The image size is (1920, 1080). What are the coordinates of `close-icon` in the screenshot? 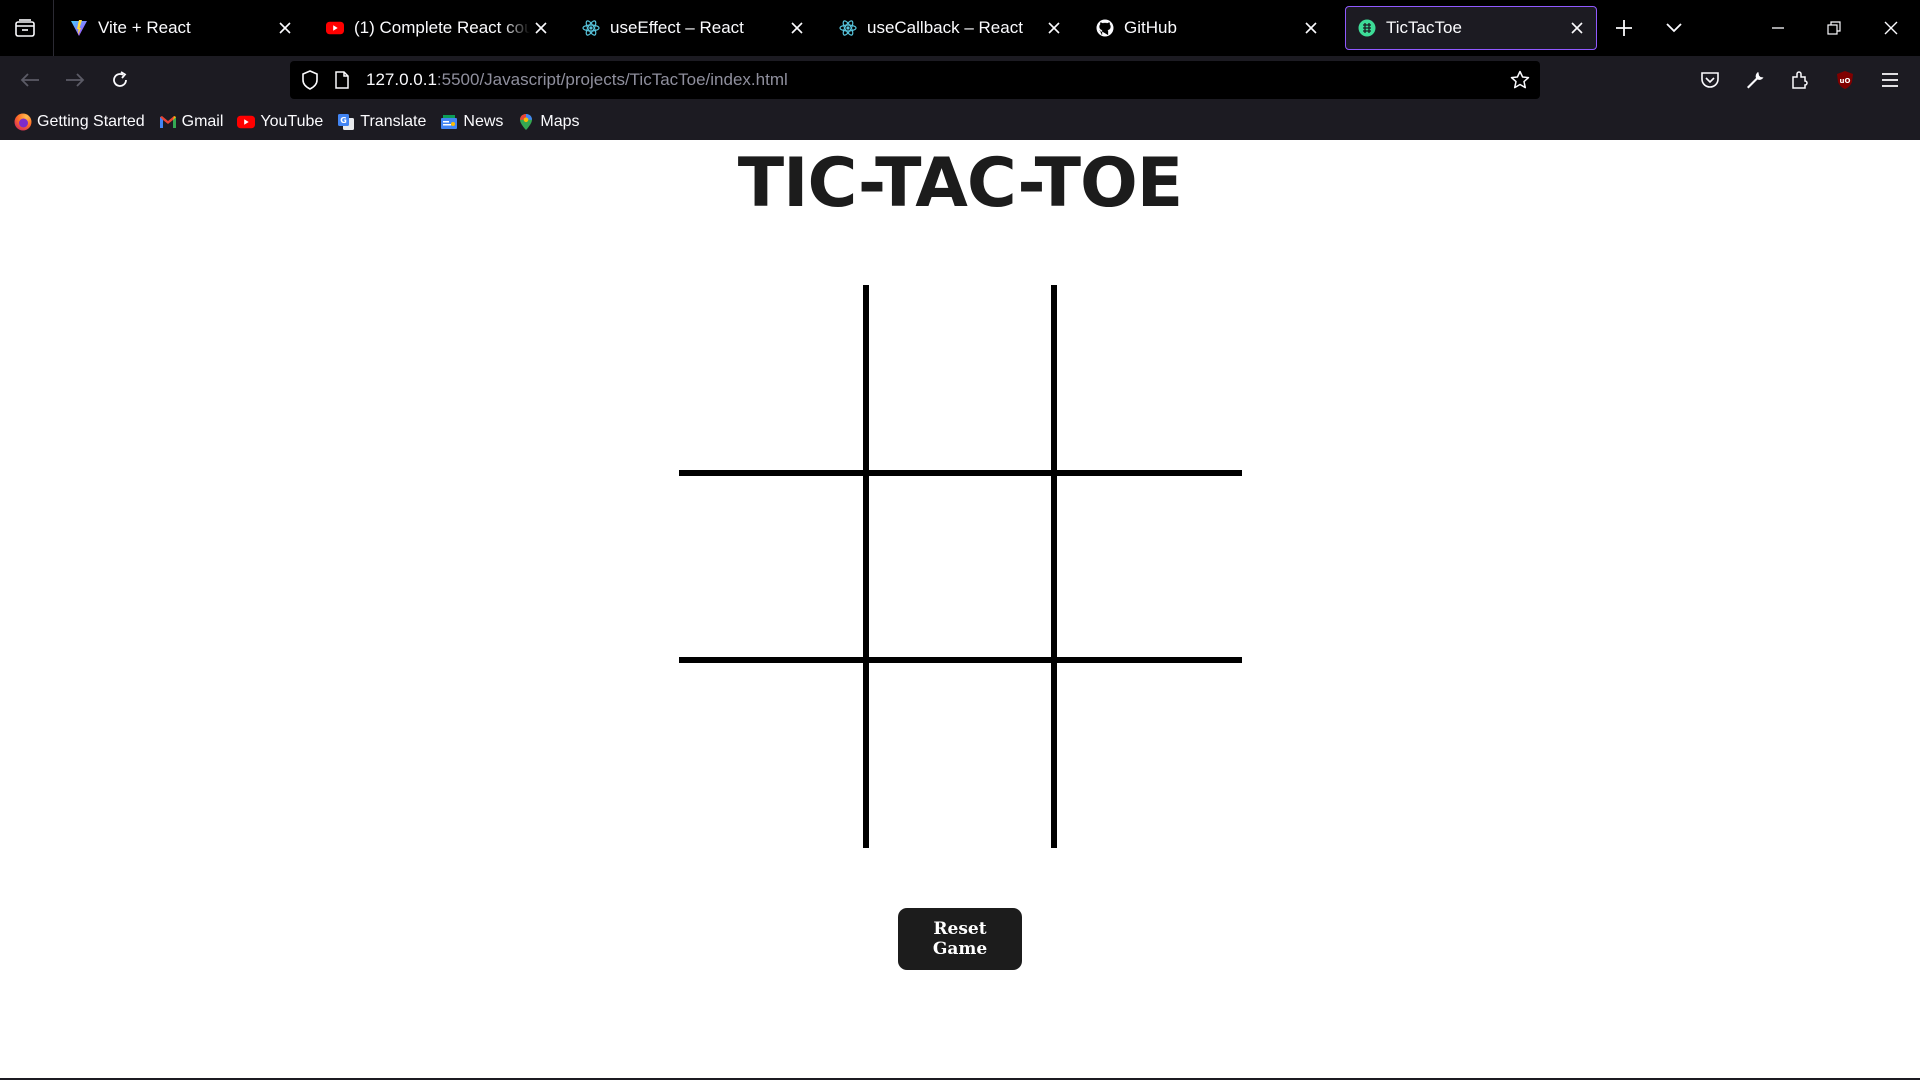 It's located at (1891, 28).